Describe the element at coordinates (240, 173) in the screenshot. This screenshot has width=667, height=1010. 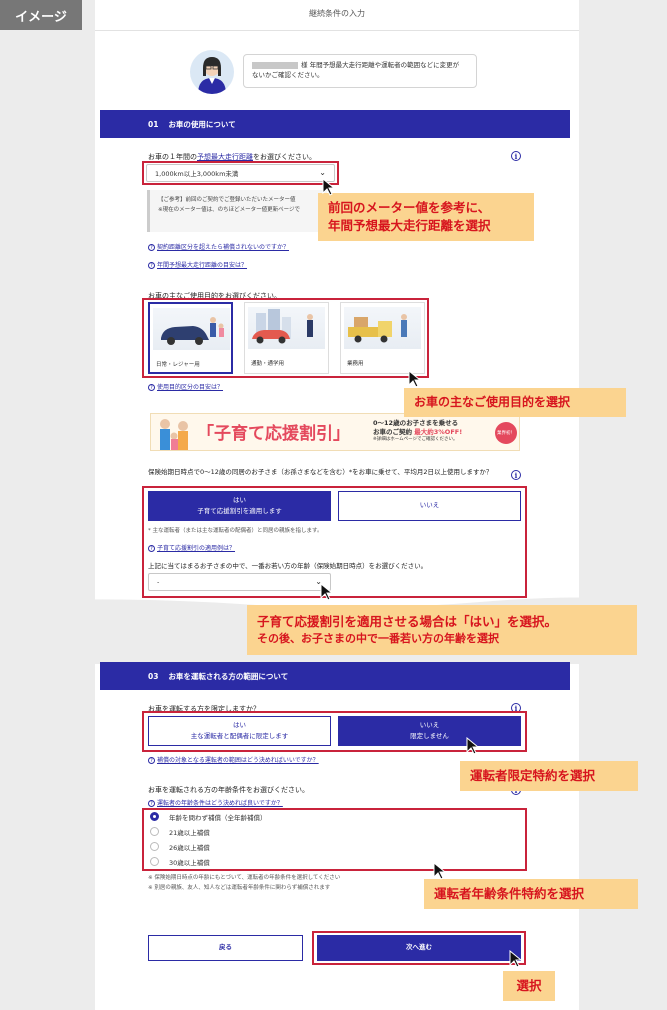
I see `mileage-select: 1,000km以上3,000km未満 ⌄` at that location.